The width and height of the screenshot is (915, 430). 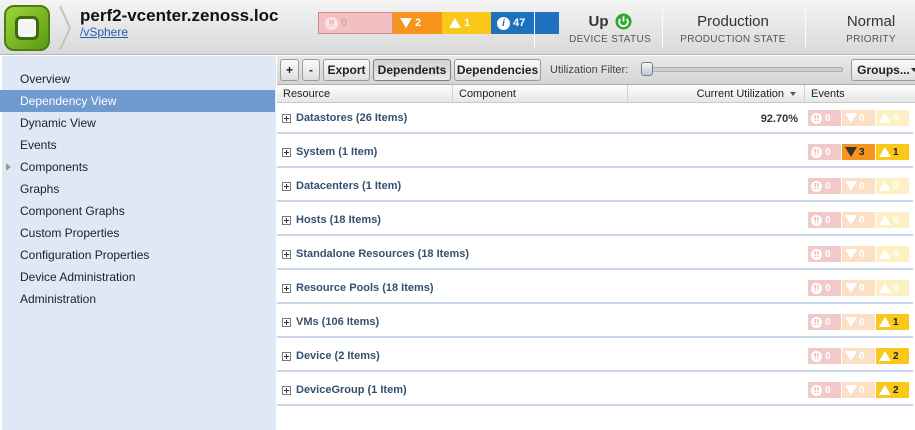 I want to click on utilization-filter-slider, so click(x=743, y=69).